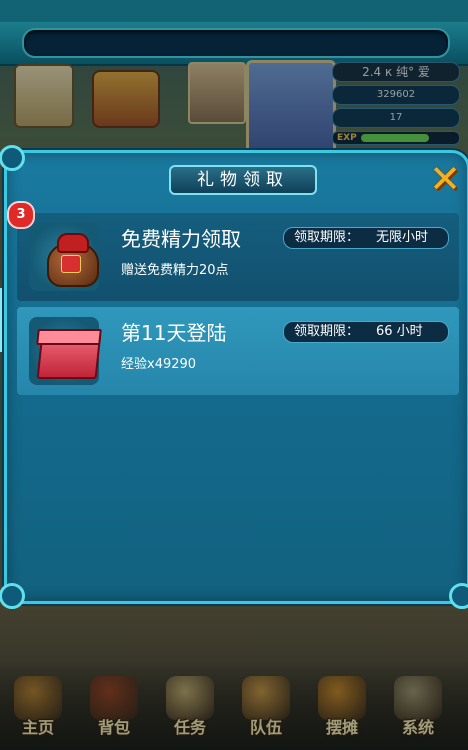 The image size is (468, 750). What do you see at coordinates (73, 243) in the screenshot?
I see `jar-lid` at bounding box center [73, 243].